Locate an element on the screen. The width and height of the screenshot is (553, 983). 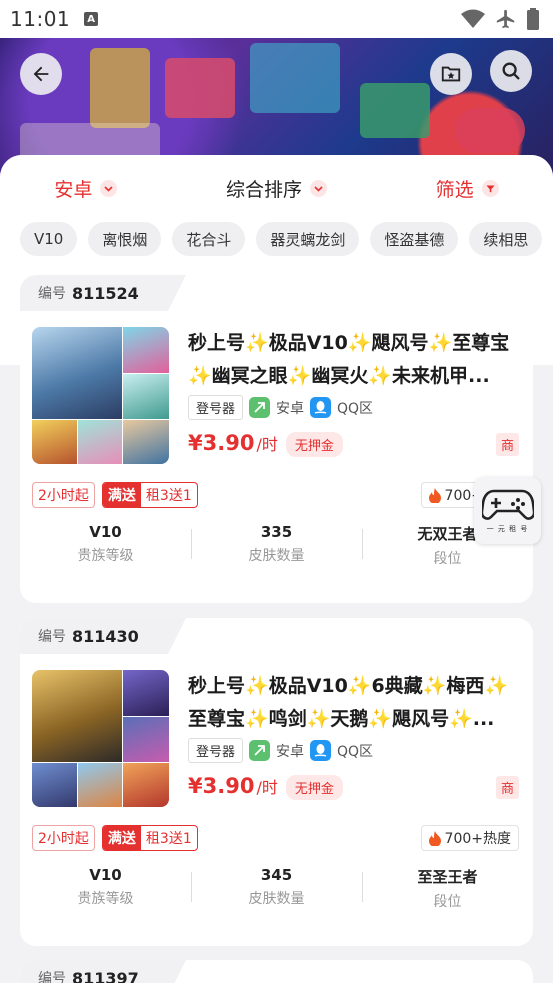
chip-guaidao: 怪盗基德 is located at coordinates (414, 239).